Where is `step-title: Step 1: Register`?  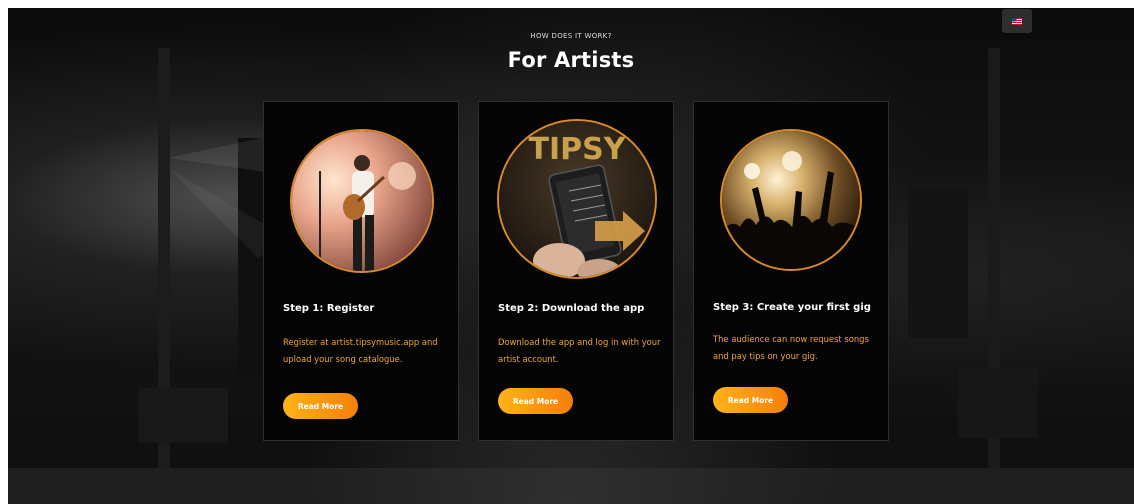
step-title: Step 1: Register is located at coordinates (329, 308).